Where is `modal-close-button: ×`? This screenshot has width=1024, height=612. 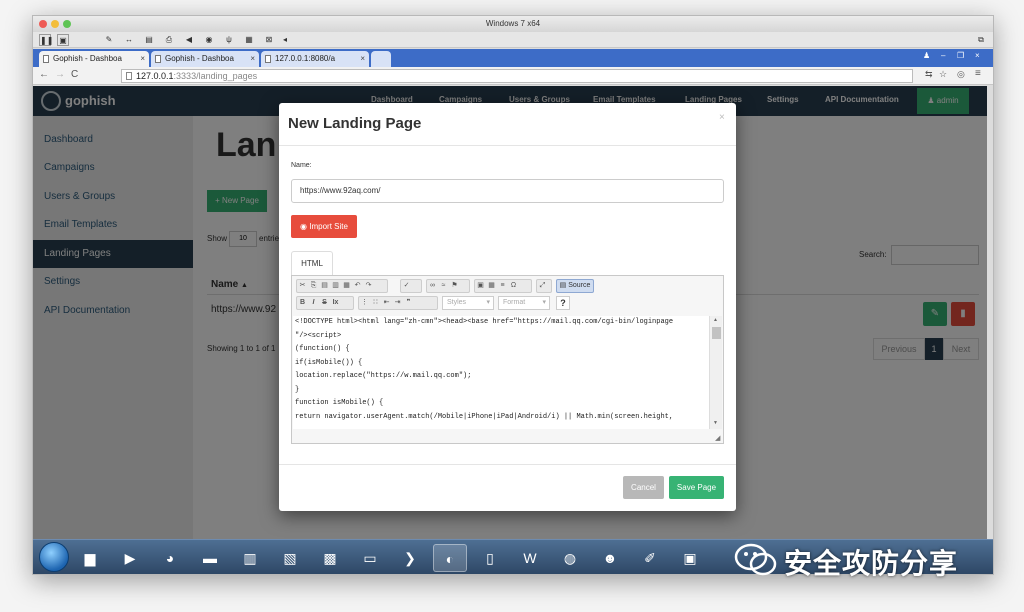 modal-close-button: × is located at coordinates (722, 117).